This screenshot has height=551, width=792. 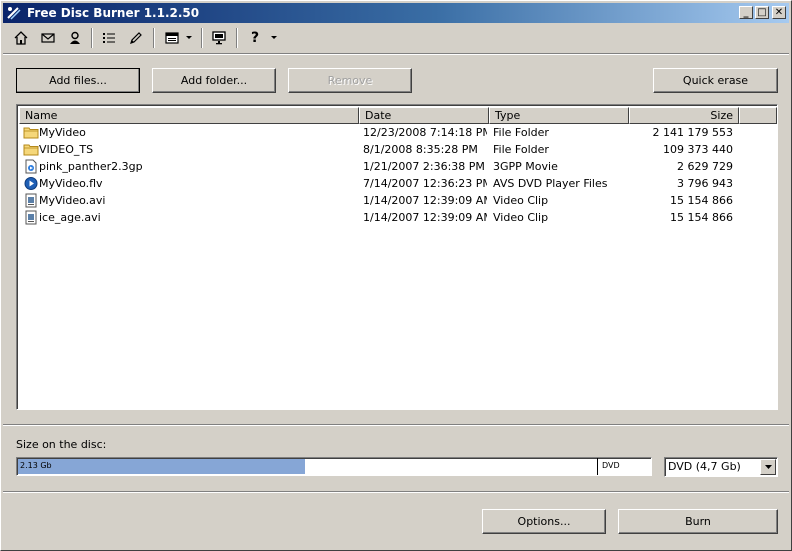 I want to click on disc-usage-bar: 2.13 Gb DVD, so click(x=334, y=466).